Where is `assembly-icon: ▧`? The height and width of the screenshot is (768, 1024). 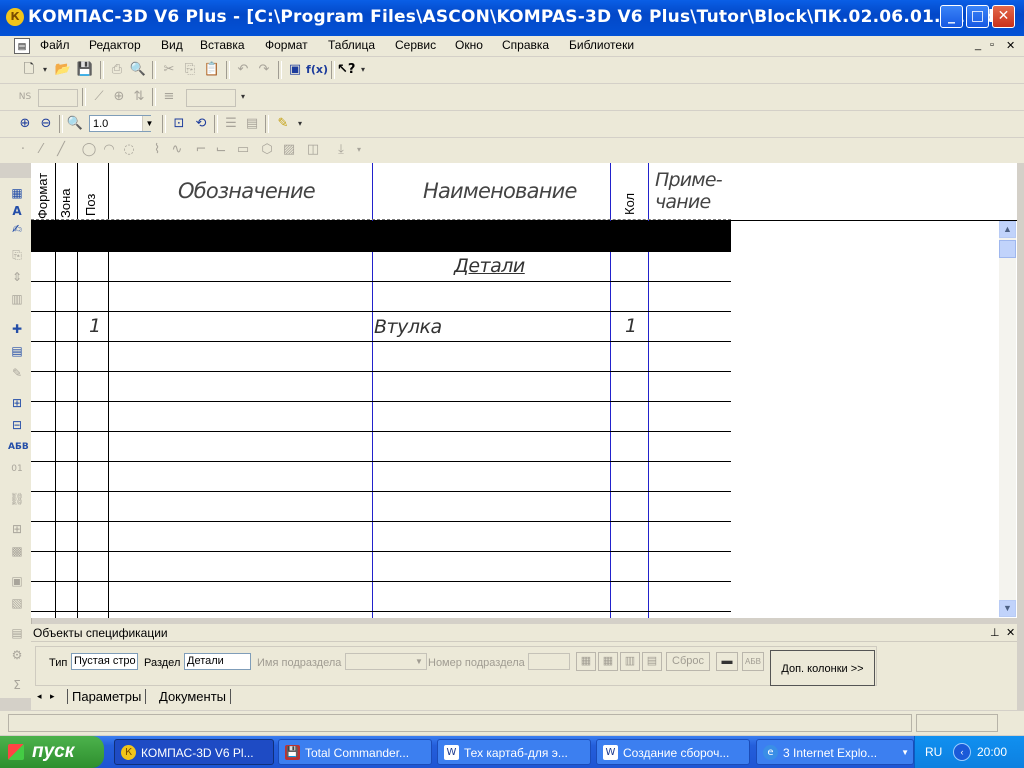 assembly-icon: ▧ is located at coordinates (17, 603).